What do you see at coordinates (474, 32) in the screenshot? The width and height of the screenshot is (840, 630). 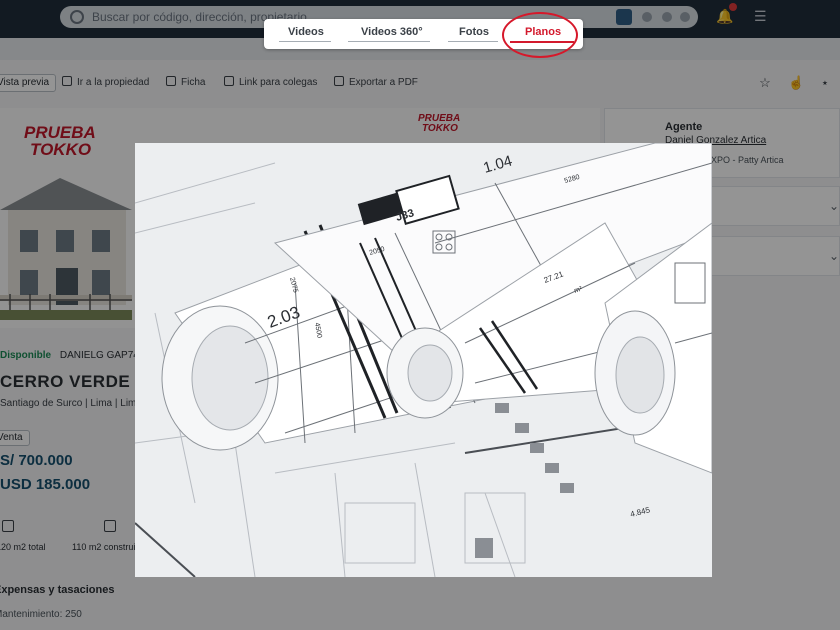 I see `tab-fotos: Fotos` at bounding box center [474, 32].